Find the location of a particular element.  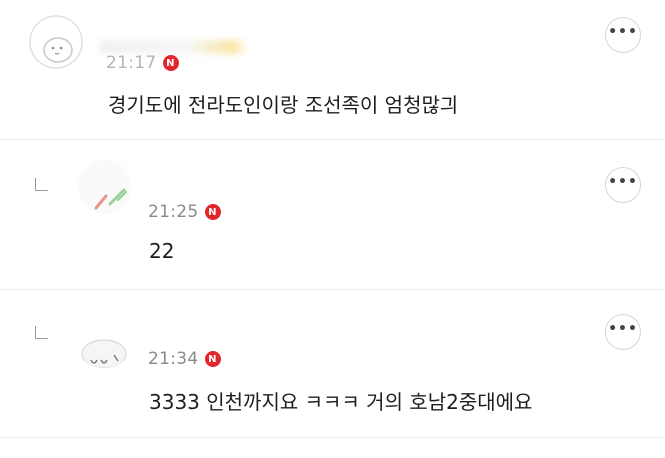

divider is located at coordinates (332, 437).